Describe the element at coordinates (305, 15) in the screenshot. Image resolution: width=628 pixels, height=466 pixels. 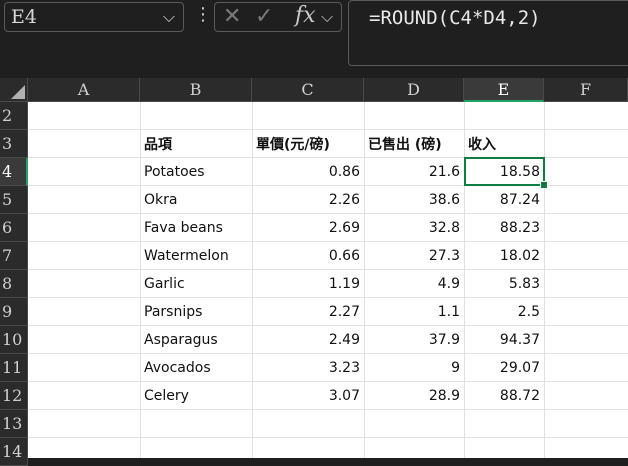
I see `insert-function-icon: fx` at that location.